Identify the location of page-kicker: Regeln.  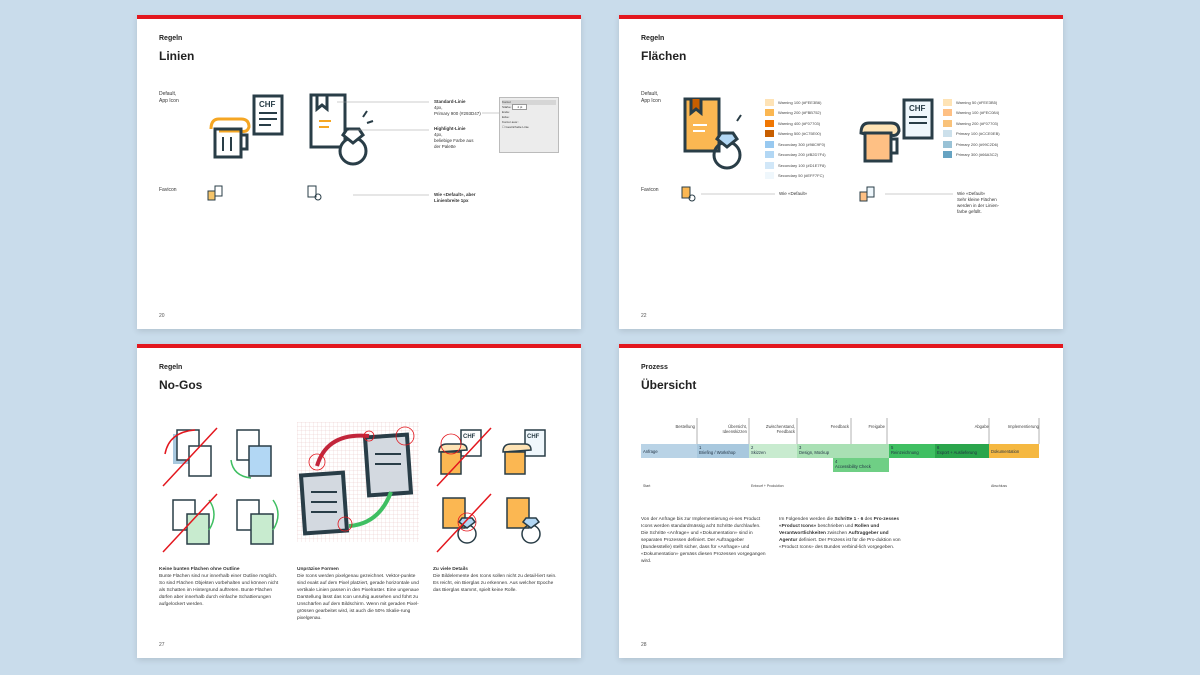
(171, 367).